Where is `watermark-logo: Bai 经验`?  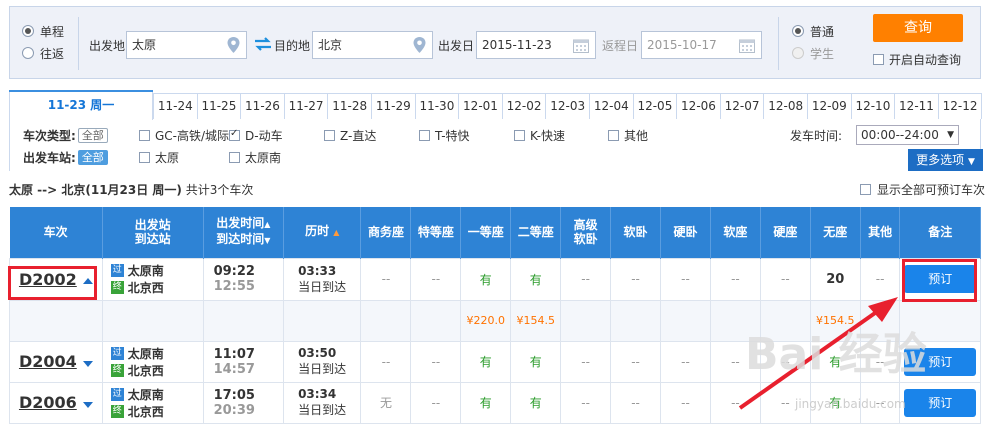 watermark-logo: Bai 经验 is located at coordinates (836, 354).